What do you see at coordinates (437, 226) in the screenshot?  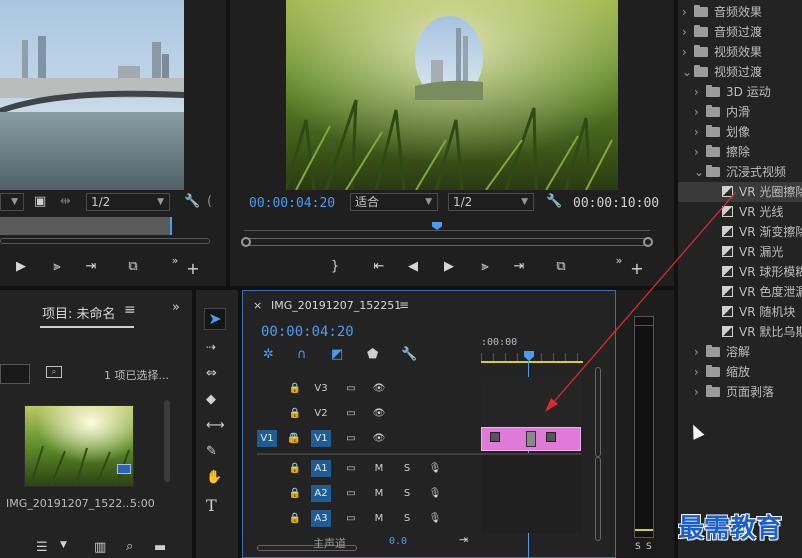 I see `program-playhead` at bounding box center [437, 226].